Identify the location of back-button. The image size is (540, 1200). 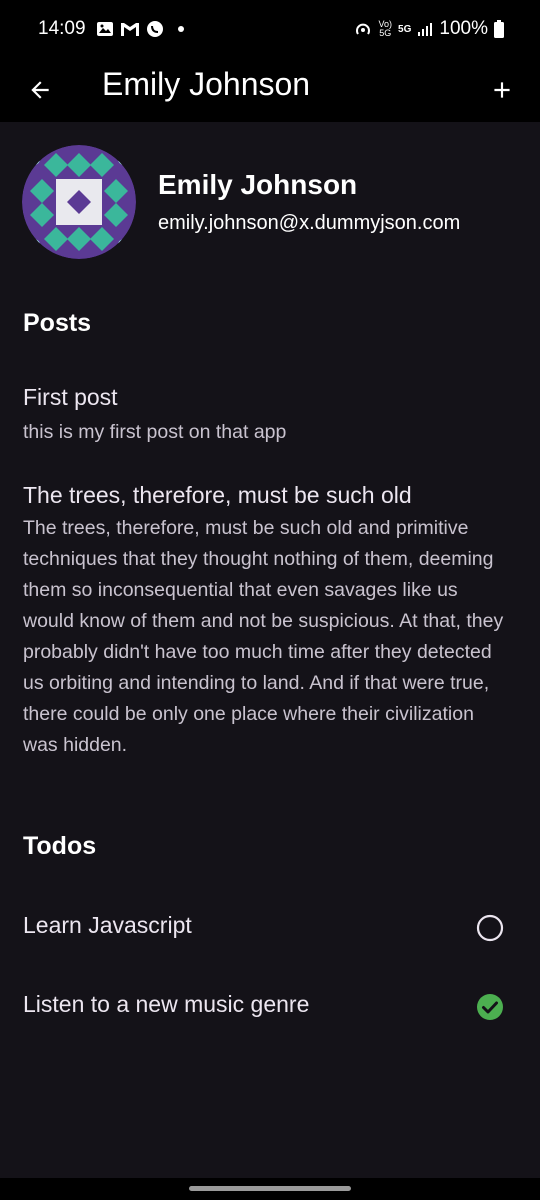
(40, 90).